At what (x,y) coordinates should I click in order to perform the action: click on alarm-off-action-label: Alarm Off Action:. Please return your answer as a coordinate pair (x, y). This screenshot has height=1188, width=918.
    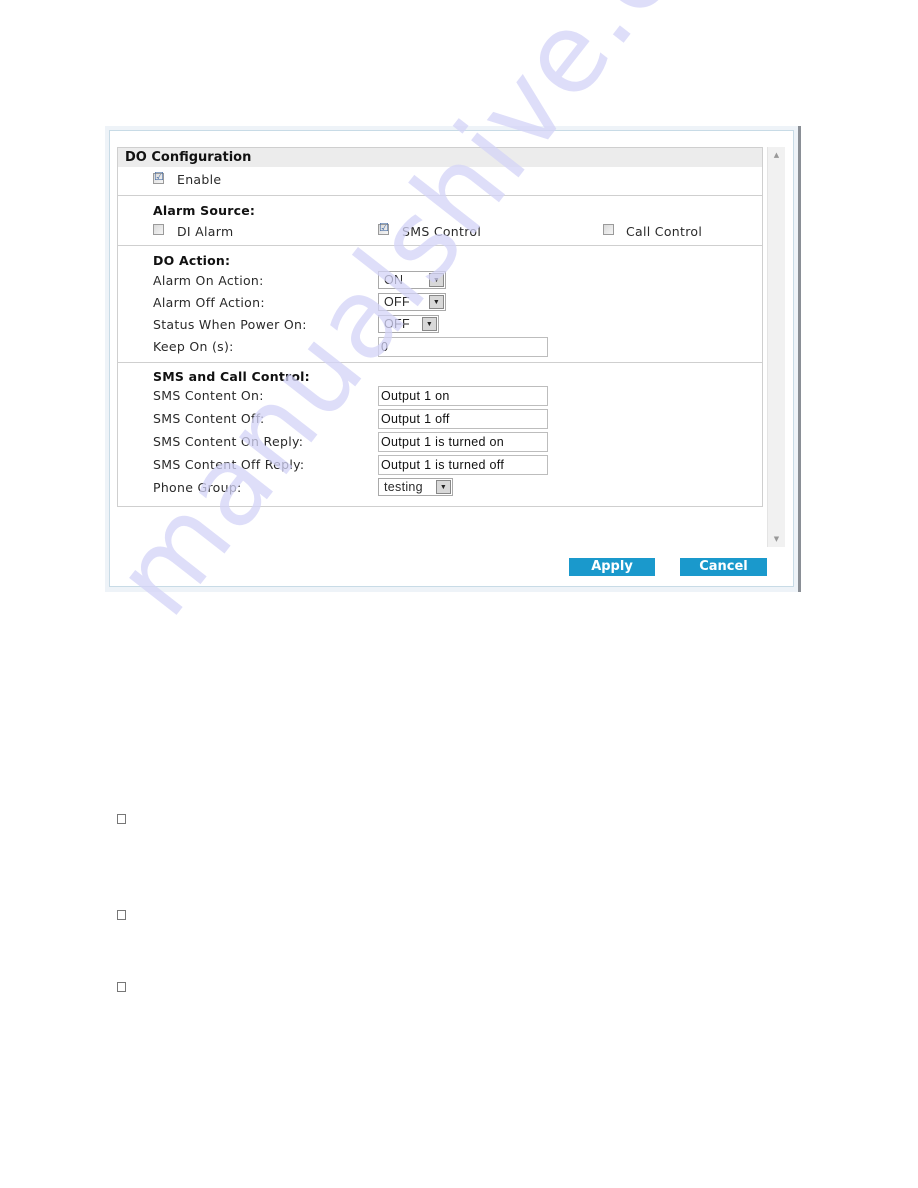
    Looking at the image, I should click on (209, 302).